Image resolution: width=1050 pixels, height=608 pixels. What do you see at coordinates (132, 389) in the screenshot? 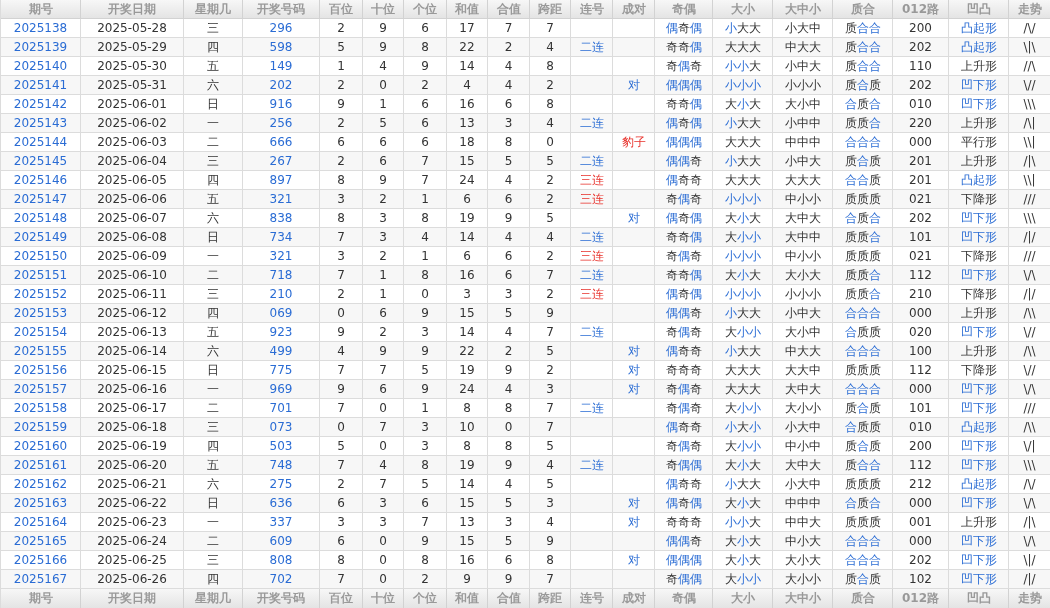
I see `table-cell: 2025-06-16` at bounding box center [132, 389].